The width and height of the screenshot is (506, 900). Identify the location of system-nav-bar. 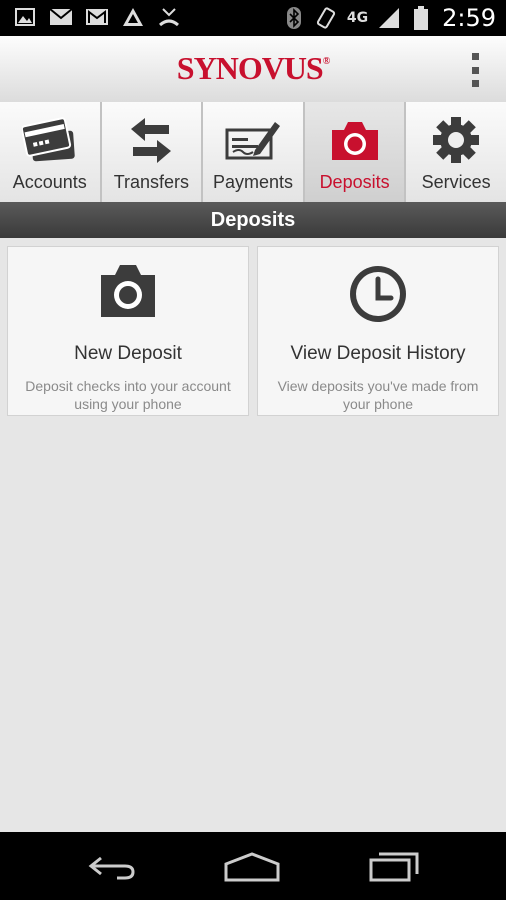
(253, 866).